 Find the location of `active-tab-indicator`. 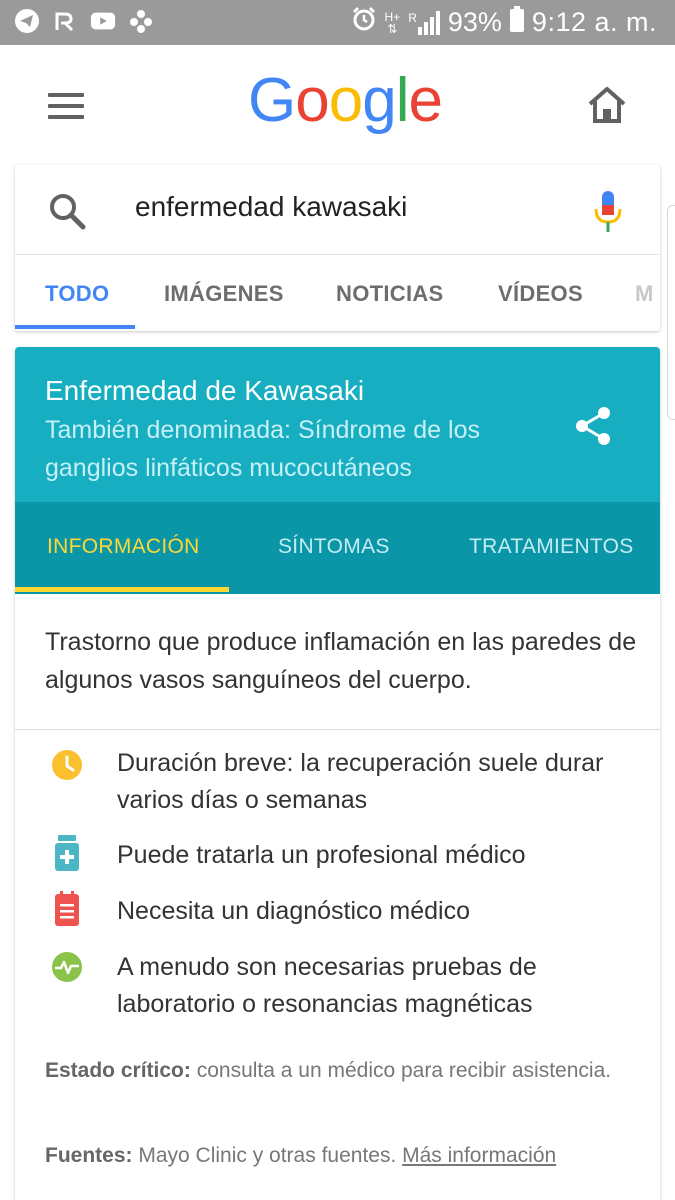

active-tab-indicator is located at coordinates (75, 327).